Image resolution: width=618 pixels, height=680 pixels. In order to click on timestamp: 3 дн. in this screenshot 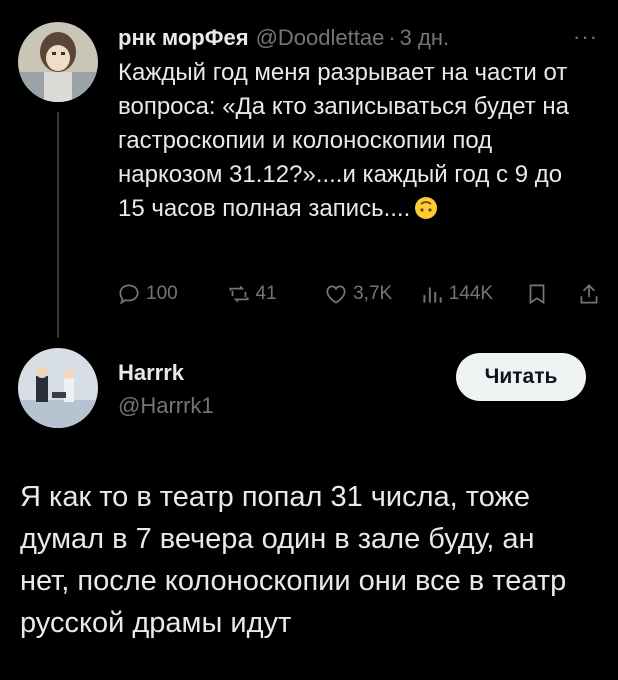, I will do `click(424, 38)`.